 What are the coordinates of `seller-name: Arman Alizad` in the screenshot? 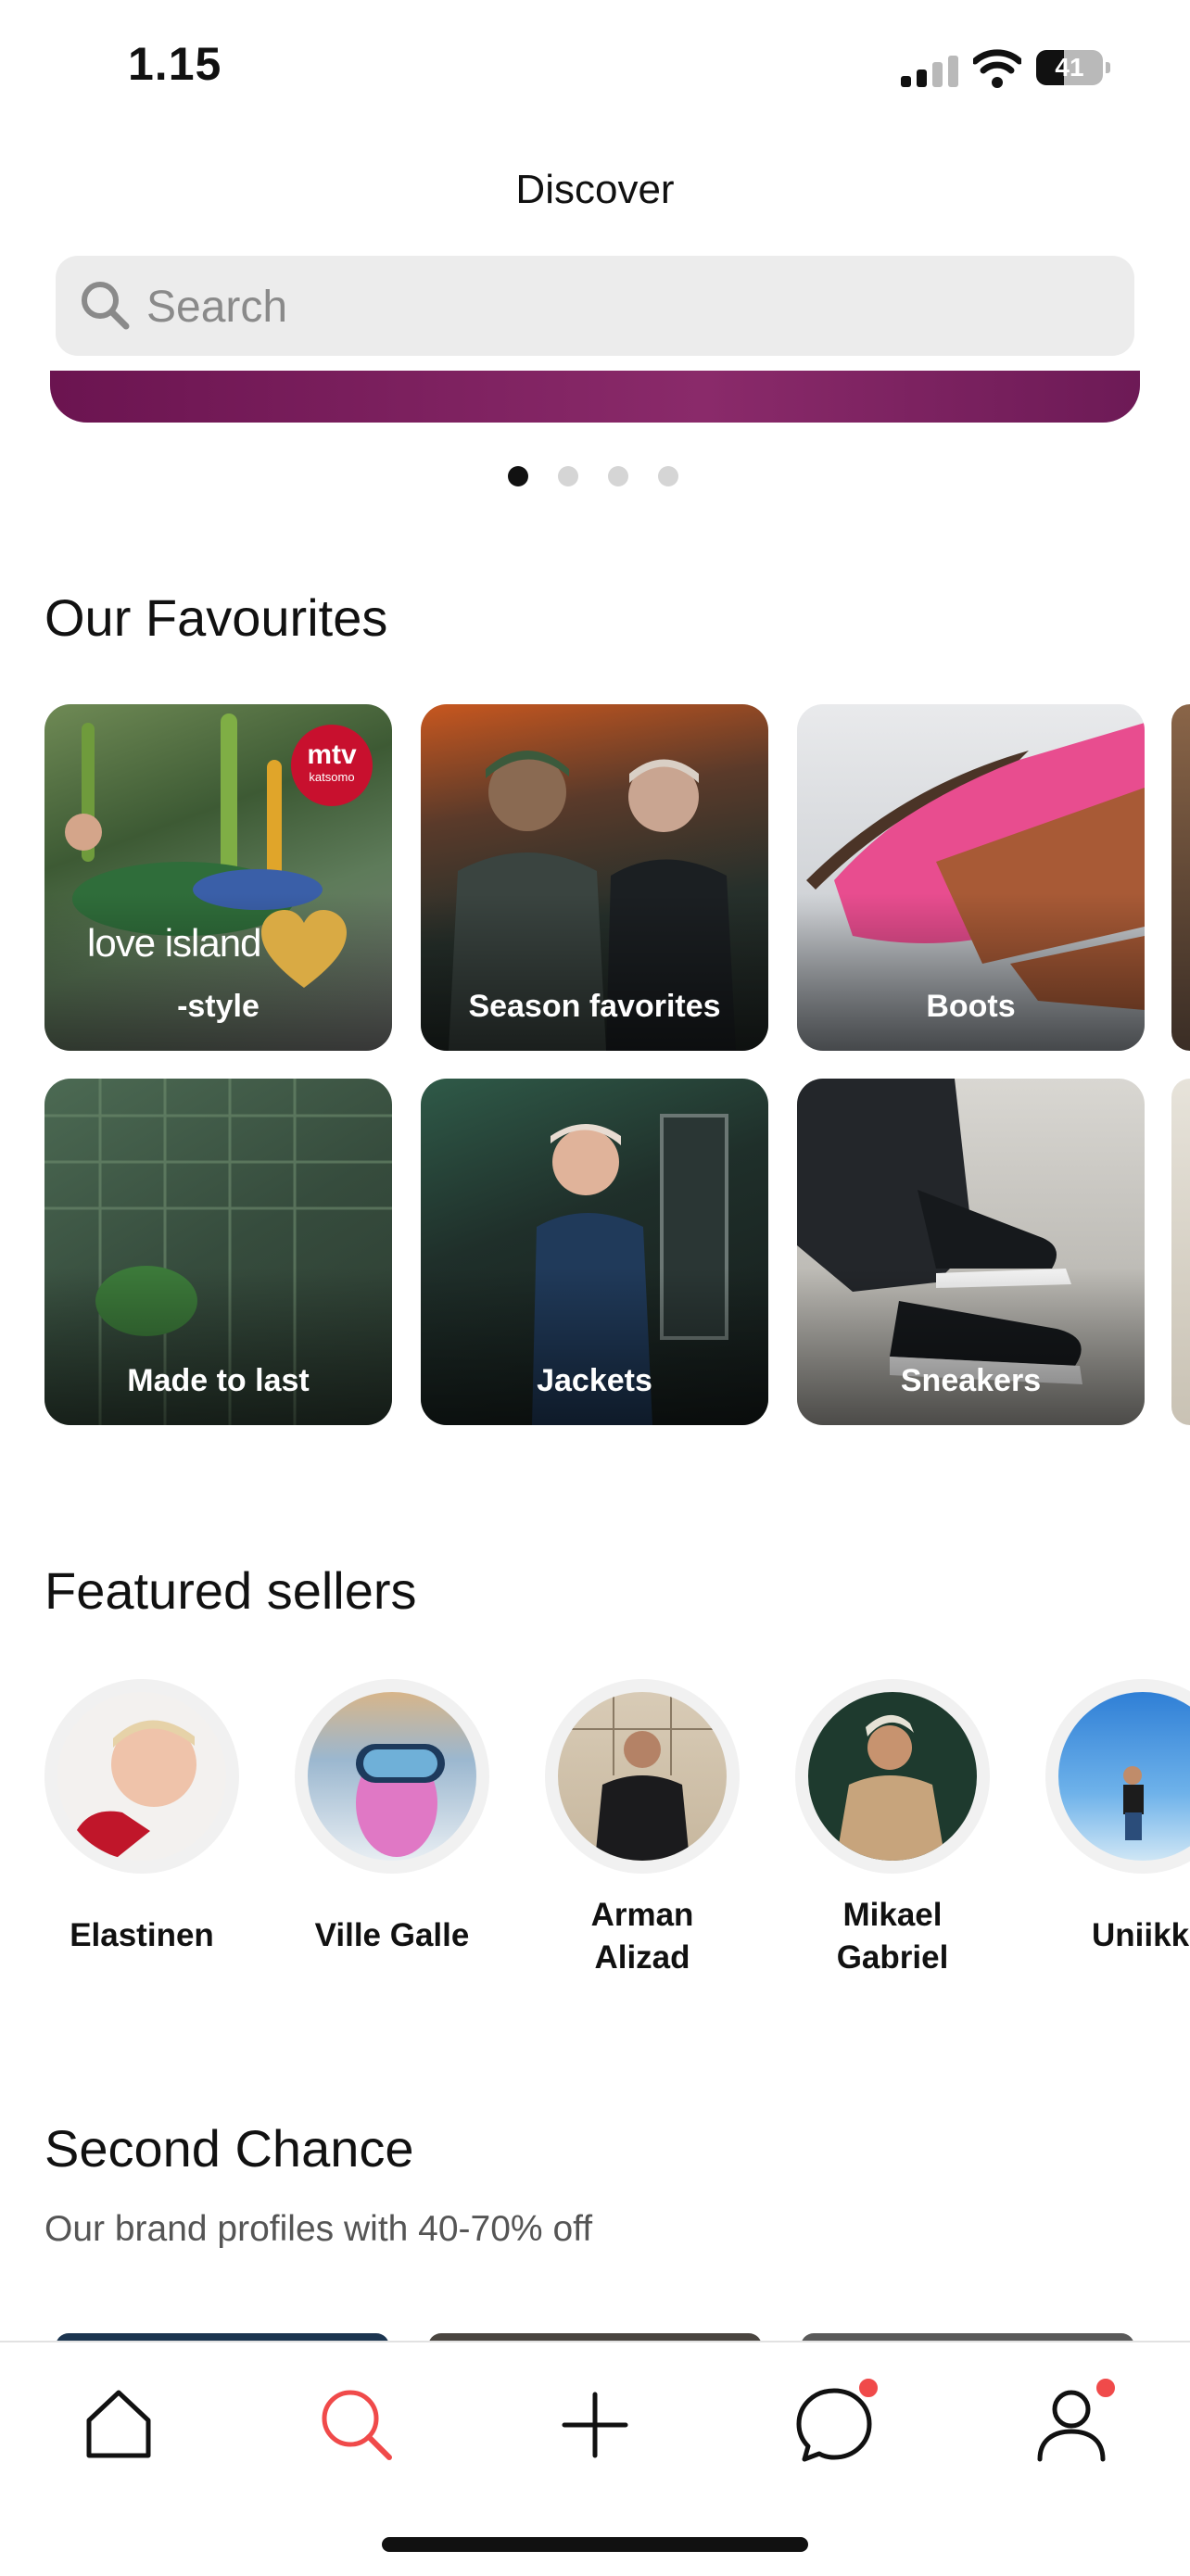 It's located at (642, 1937).